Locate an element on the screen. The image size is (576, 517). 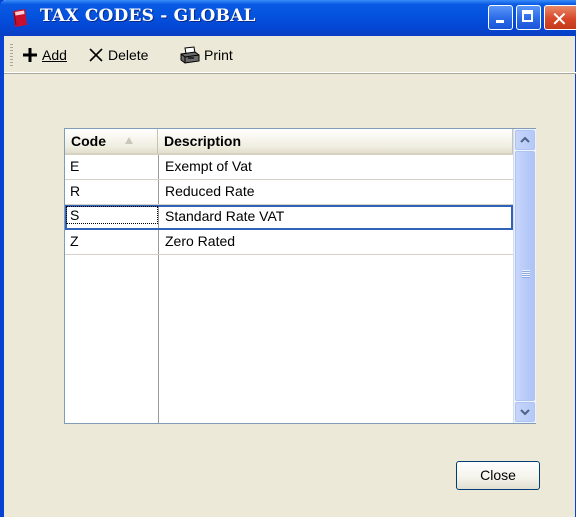
table-row: E Exempt of Vat is located at coordinates (289, 167).